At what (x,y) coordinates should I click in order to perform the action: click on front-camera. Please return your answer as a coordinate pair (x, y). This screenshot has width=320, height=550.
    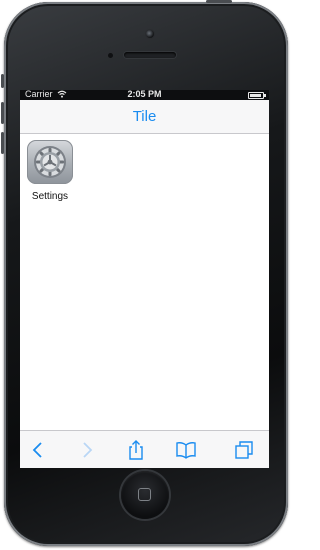
    Looking at the image, I should click on (150, 34).